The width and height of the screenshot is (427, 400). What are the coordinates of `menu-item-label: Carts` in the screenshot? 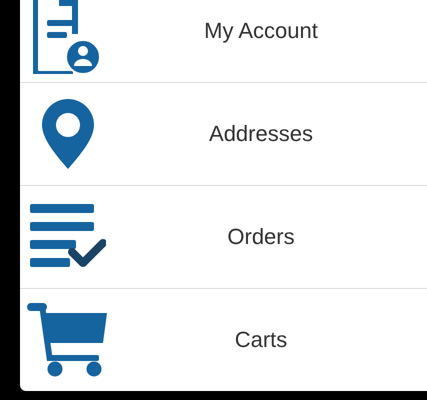 It's located at (271, 340).